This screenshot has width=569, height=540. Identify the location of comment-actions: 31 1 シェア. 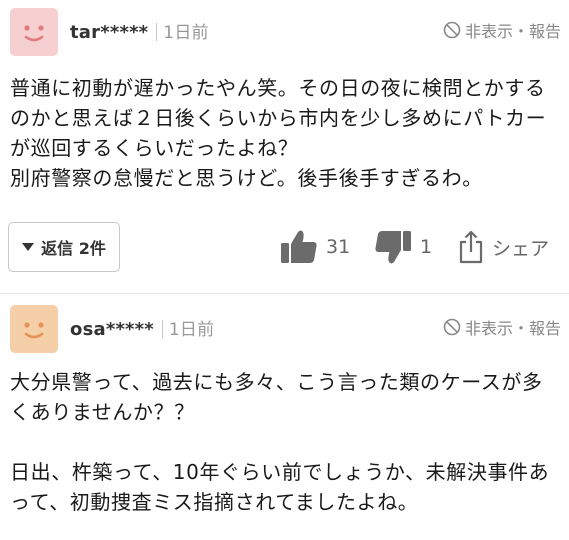
(284, 247).